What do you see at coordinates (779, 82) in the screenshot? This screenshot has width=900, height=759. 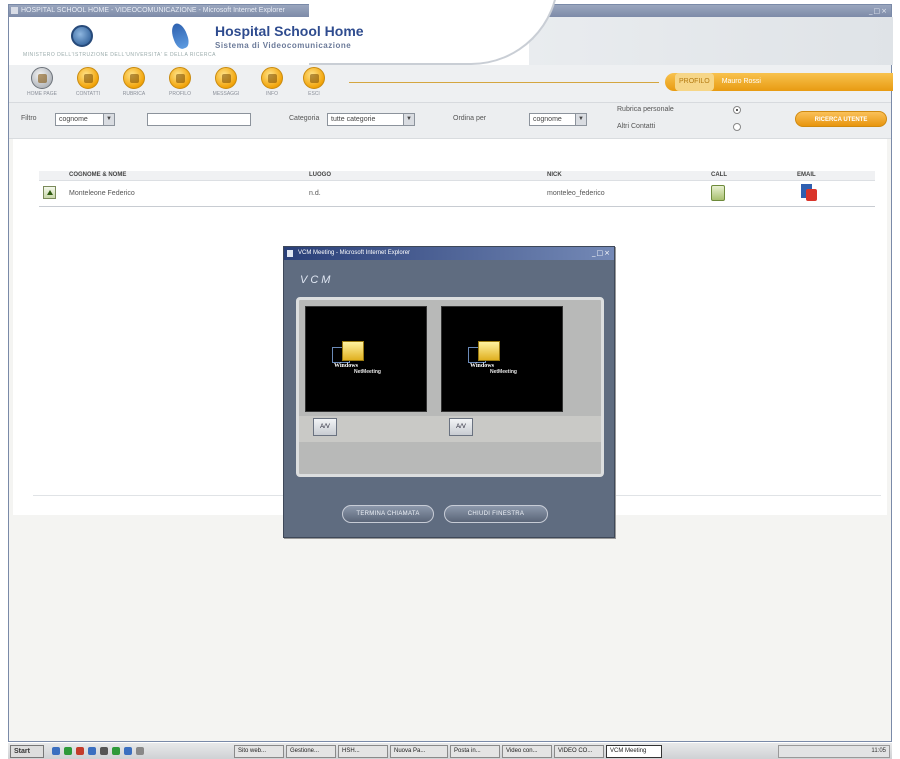 I see `user-badge: PROFILO Mauro Rossi` at bounding box center [779, 82].